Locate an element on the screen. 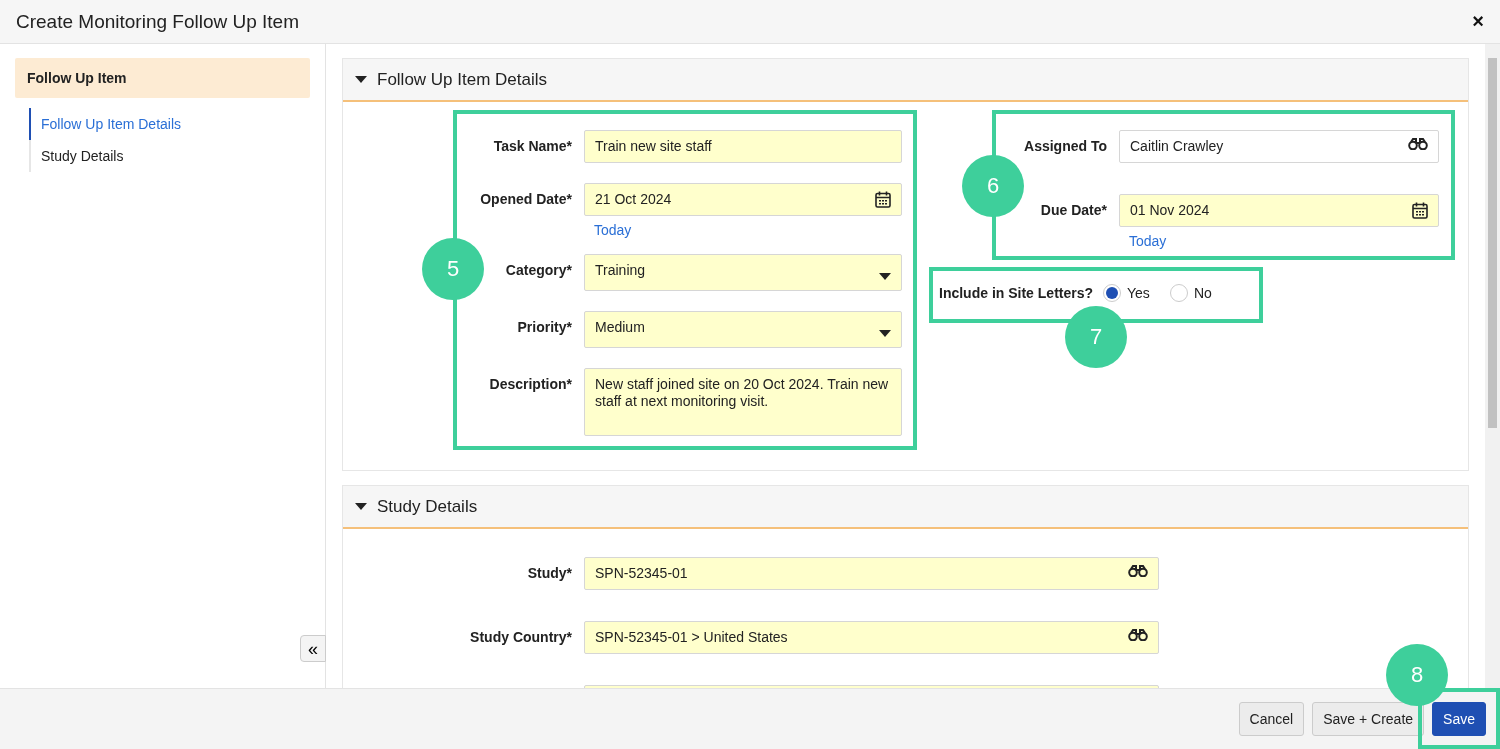 This screenshot has width=1500, height=749. field-label: Assigned To is located at coordinates (1065, 146).